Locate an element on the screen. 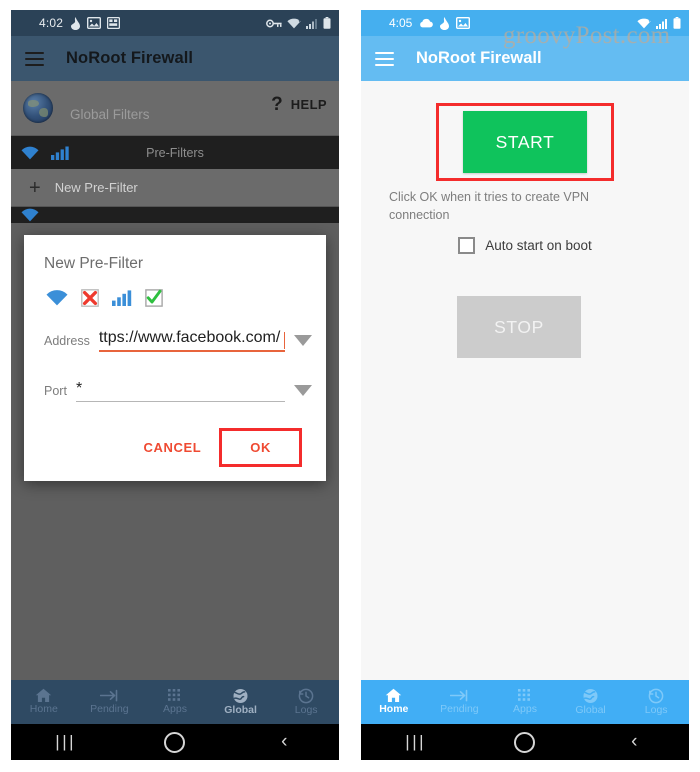 Image resolution: width=700 pixels, height=772 pixels. help-label: HELP is located at coordinates (308, 104).